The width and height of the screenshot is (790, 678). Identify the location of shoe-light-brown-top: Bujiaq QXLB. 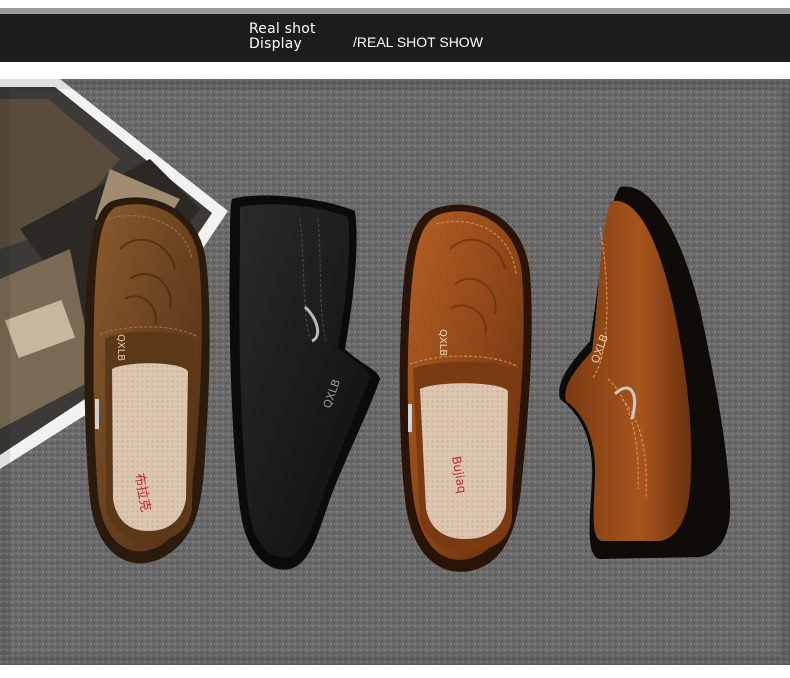
(465, 388).